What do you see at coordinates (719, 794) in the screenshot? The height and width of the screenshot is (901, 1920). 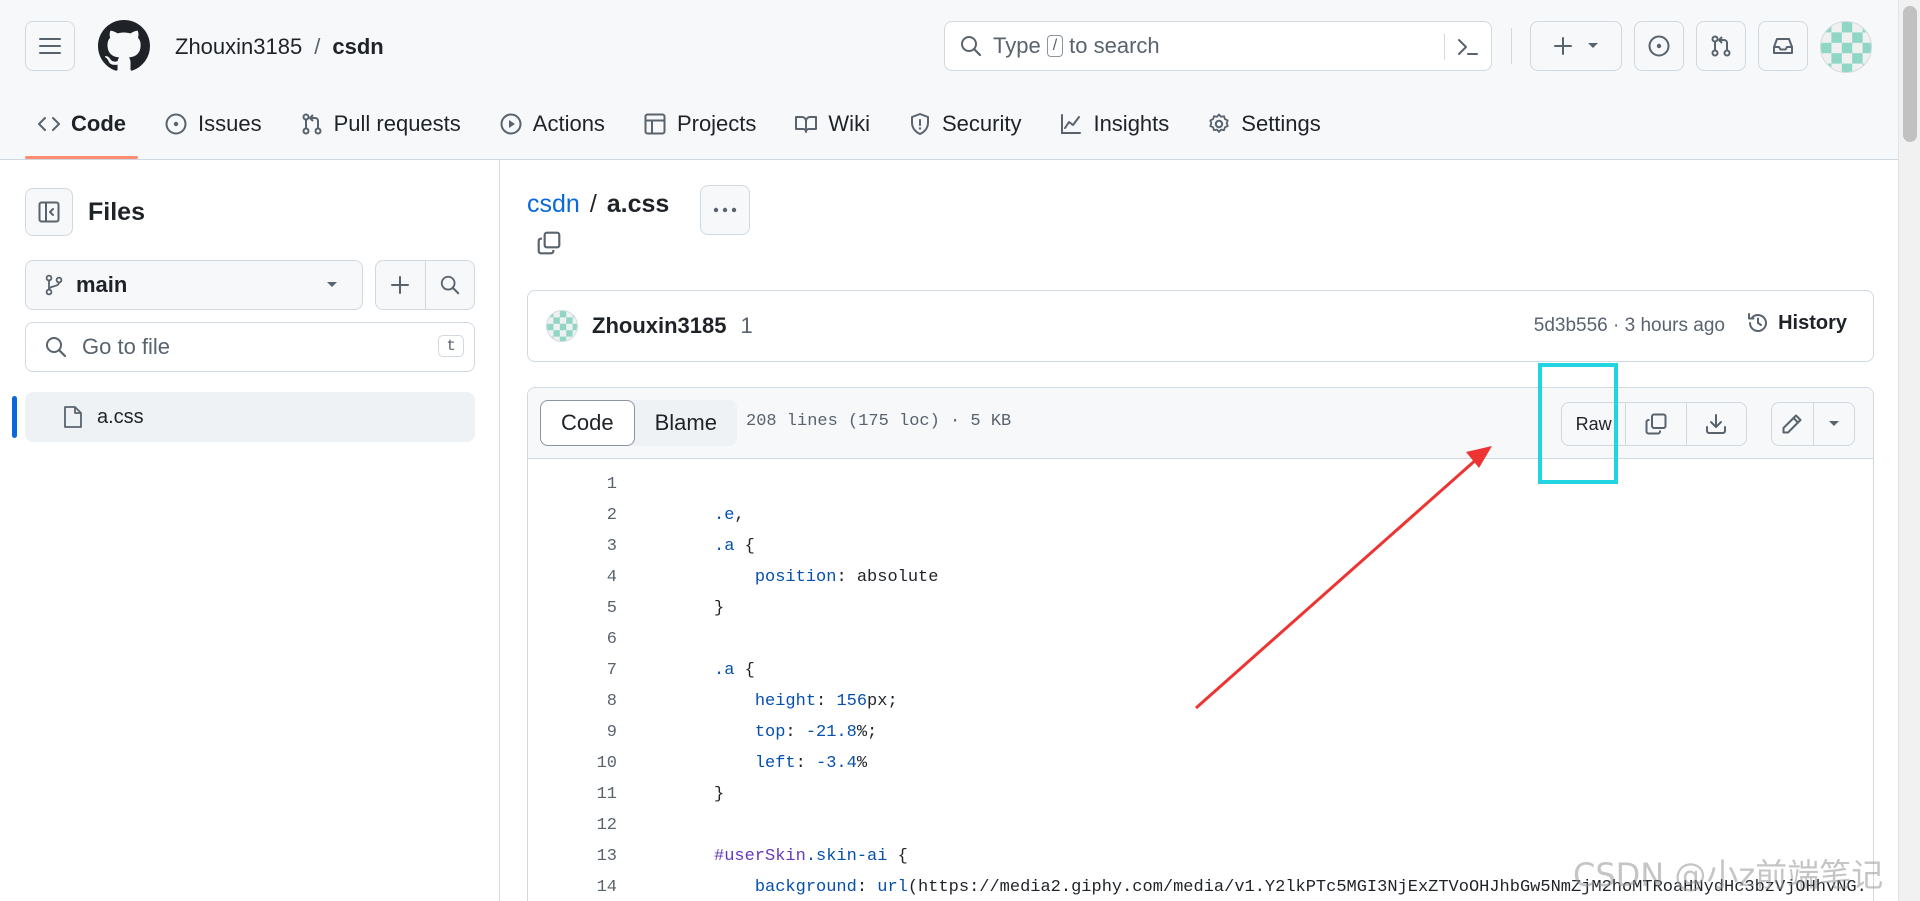 I see `line-content: }` at bounding box center [719, 794].